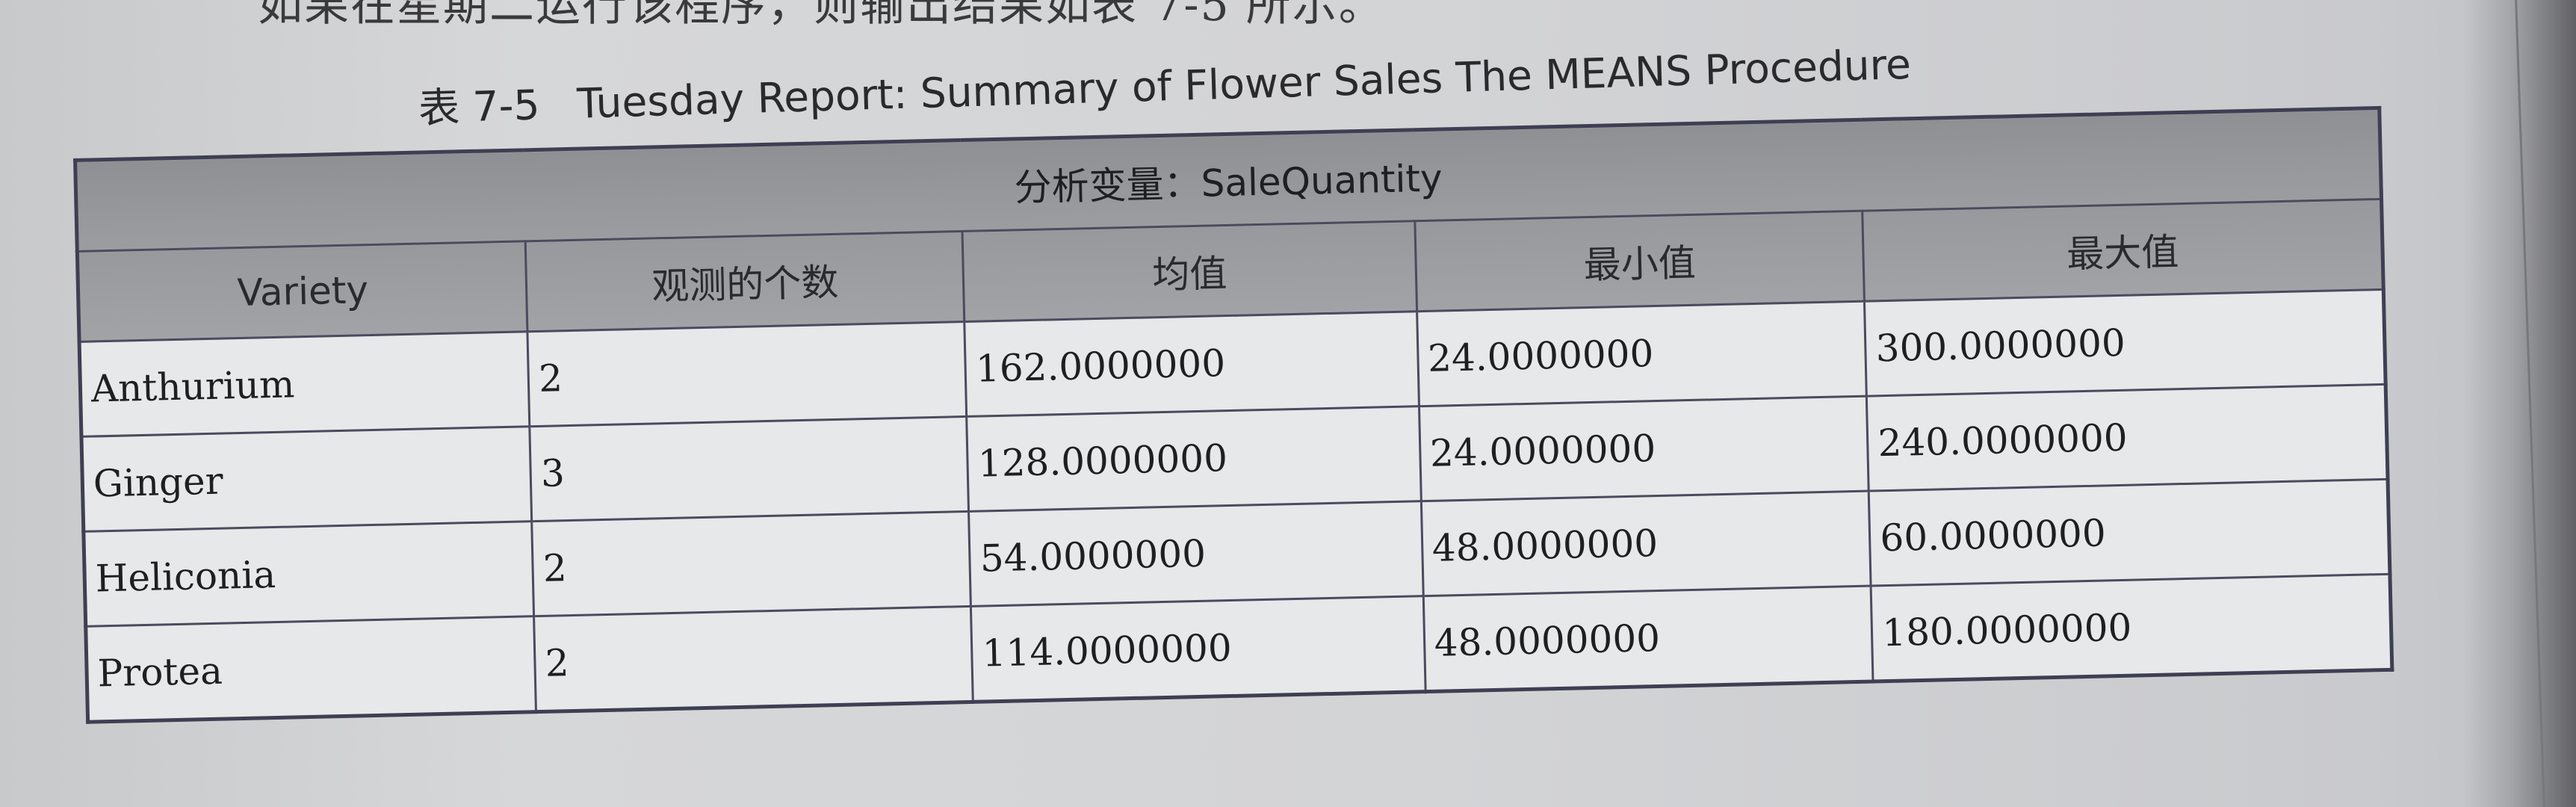 The height and width of the screenshot is (807, 2576). What do you see at coordinates (1195, 554) in the screenshot?
I see `cell-mean: 54.0000000` at bounding box center [1195, 554].